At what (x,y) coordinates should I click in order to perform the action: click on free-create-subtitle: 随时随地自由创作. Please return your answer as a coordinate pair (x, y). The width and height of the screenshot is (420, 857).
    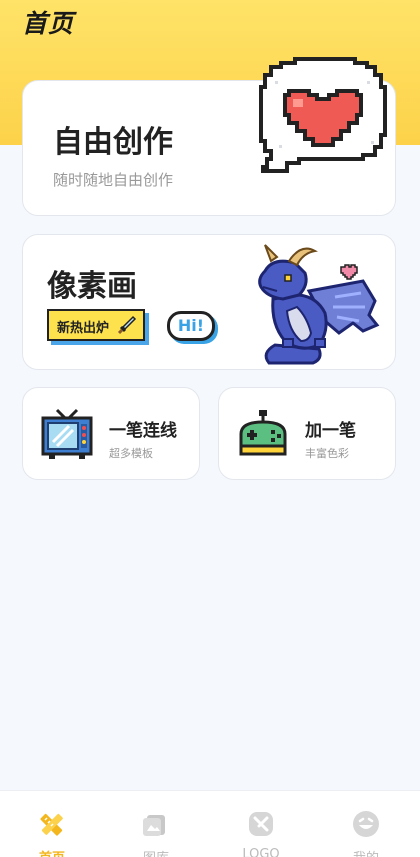
    Looking at the image, I should click on (113, 180).